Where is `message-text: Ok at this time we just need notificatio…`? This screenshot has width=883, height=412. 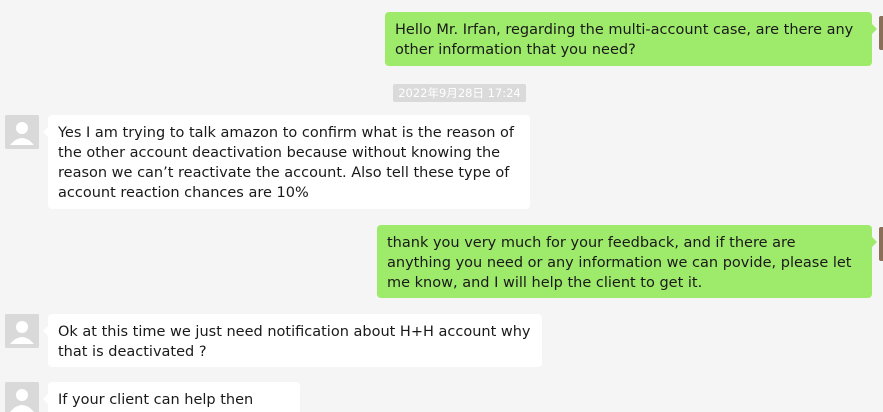 message-text: Ok at this time we just need notificatio… is located at coordinates (294, 342).